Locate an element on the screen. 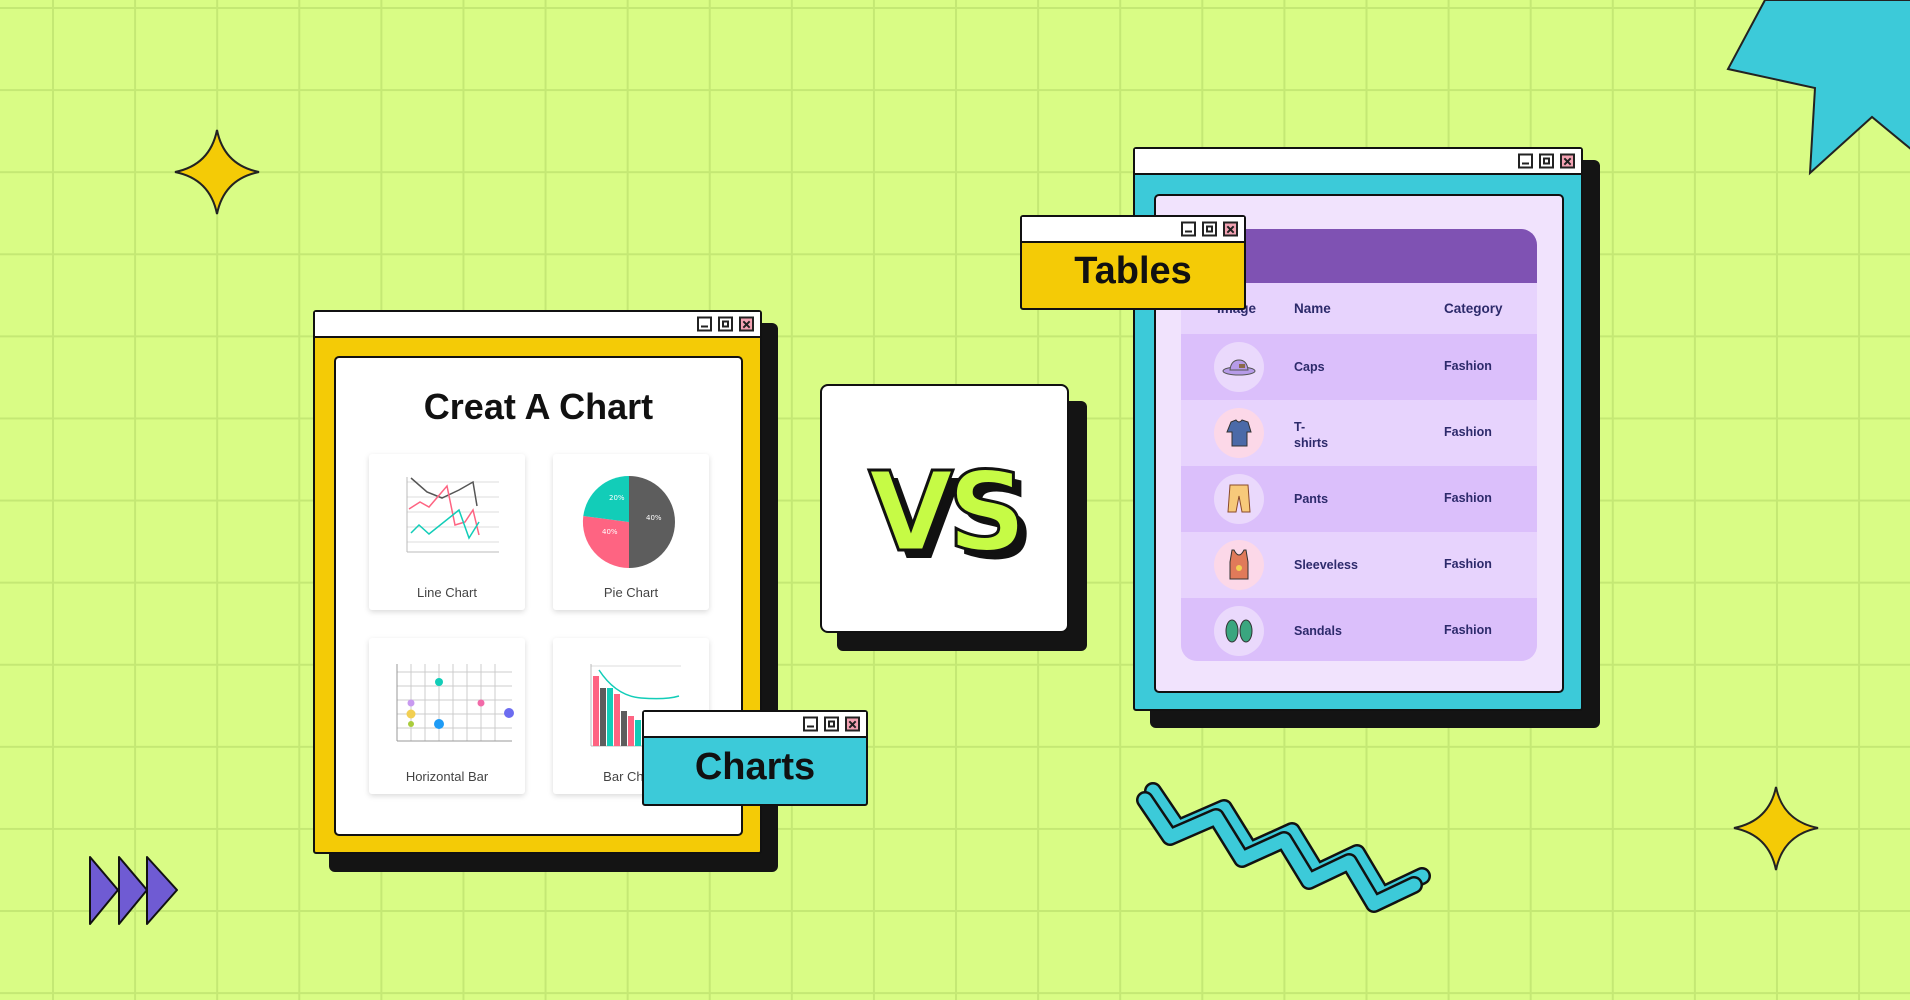  pie-chart-thumbnail: 20% 40% 40% is located at coordinates (628, 522).